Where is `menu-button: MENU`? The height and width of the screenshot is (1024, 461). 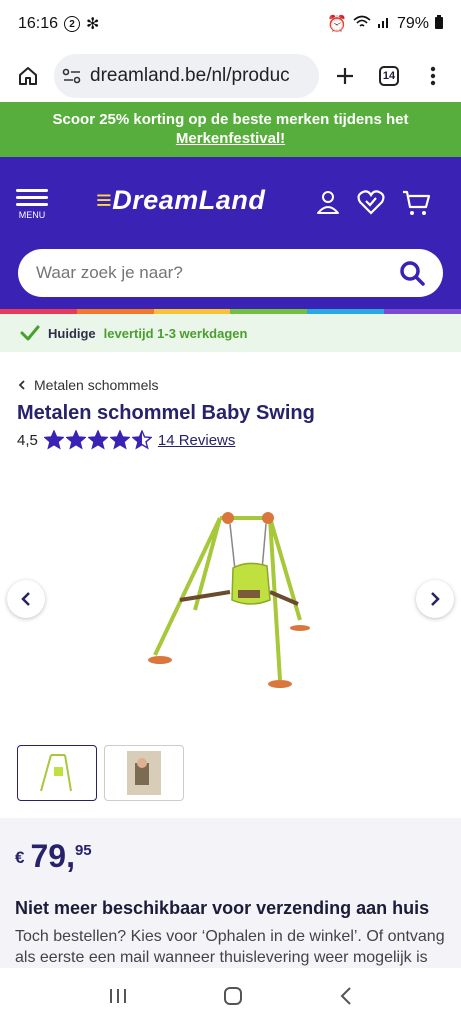 menu-button: MENU is located at coordinates (32, 202).